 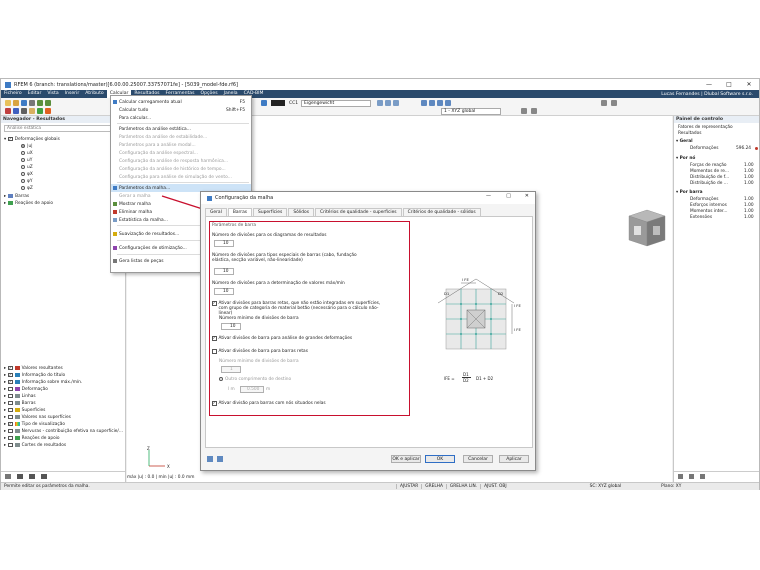 What do you see at coordinates (406, 459) in the screenshot?
I see `ok-apply-button: OK e aplicar` at bounding box center [406, 459].